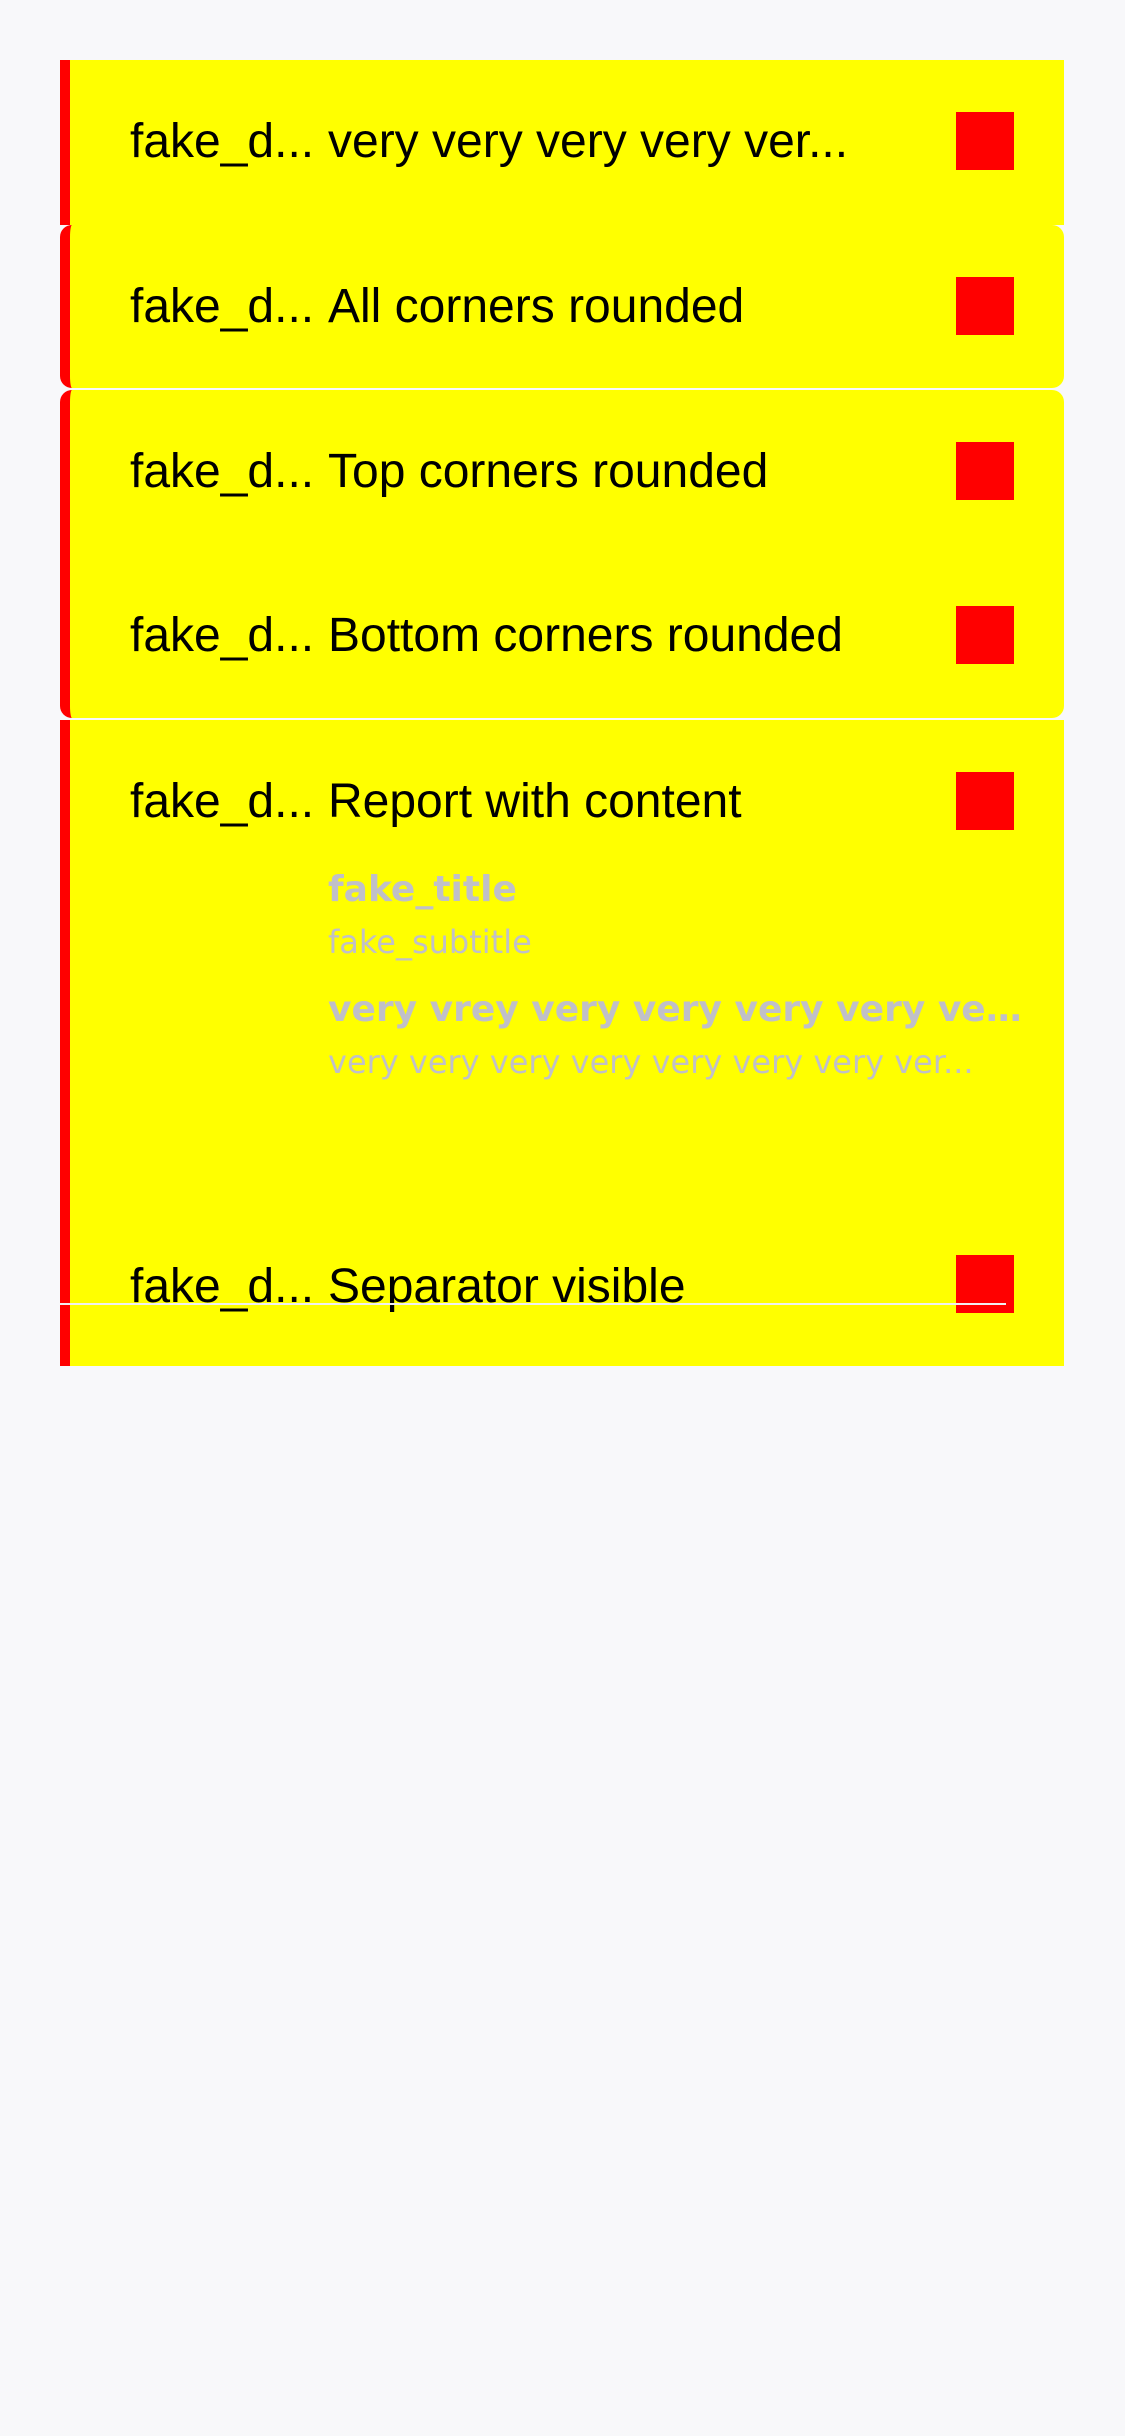  I want to click on report-cell: fake_d... All corners rounded, so click(562, 306).